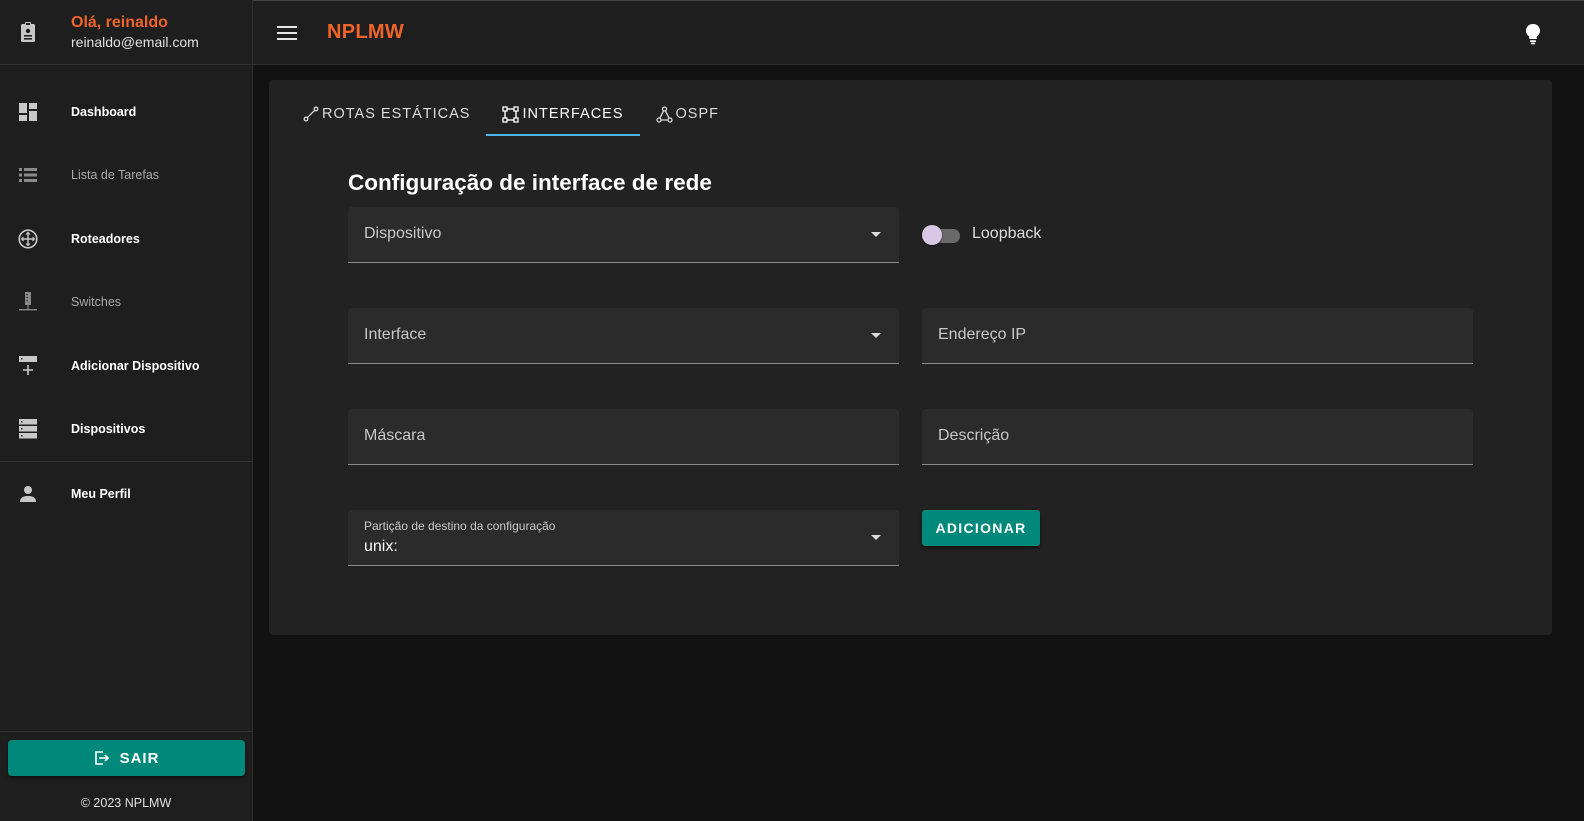  Describe the element at coordinates (623, 235) in the screenshot. I see `device-select: Dispositivo` at that location.